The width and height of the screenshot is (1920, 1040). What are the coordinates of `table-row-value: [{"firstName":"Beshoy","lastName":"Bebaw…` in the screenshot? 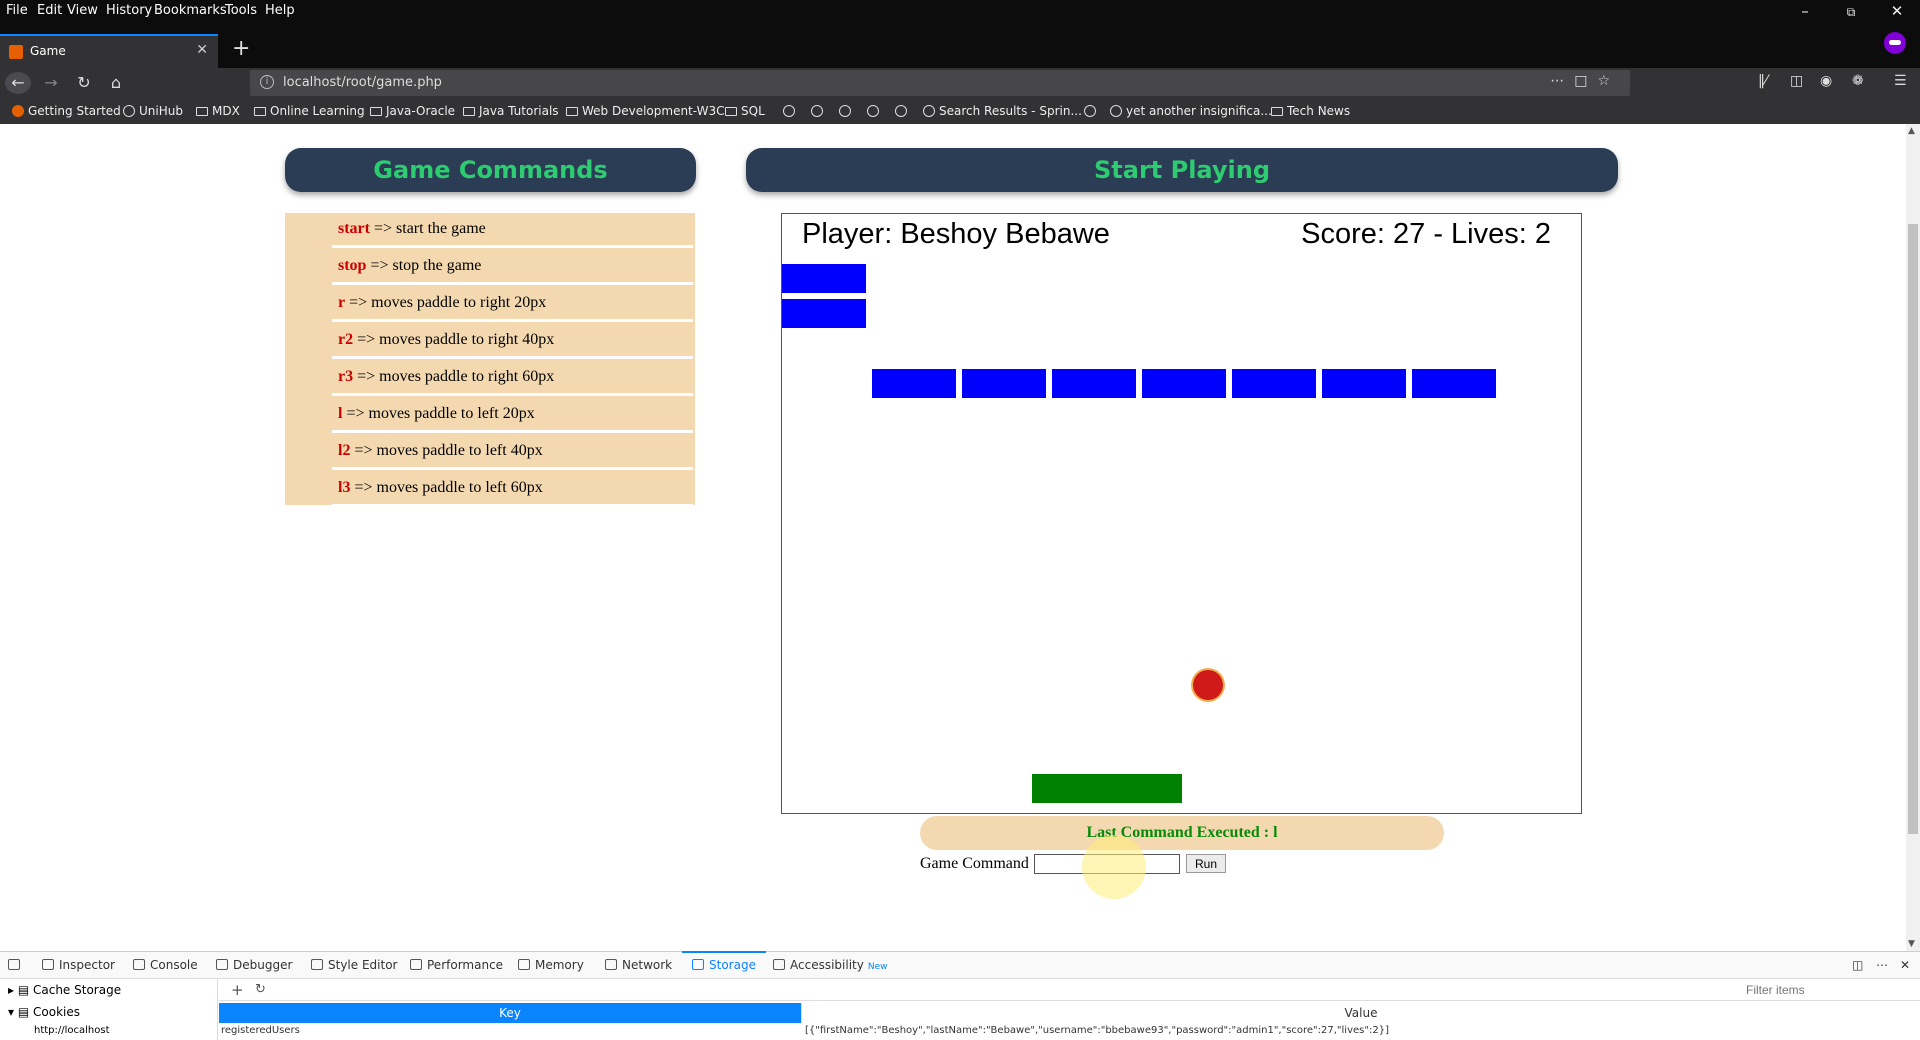 It's located at (1355, 1030).